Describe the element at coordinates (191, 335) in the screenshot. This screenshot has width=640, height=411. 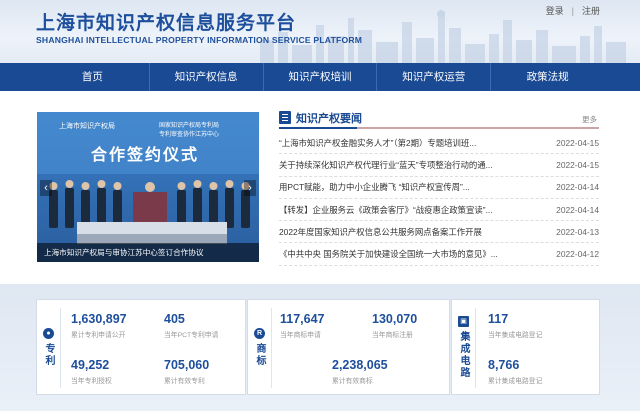
I see `stat-label: 当年PCT专利申请` at that location.